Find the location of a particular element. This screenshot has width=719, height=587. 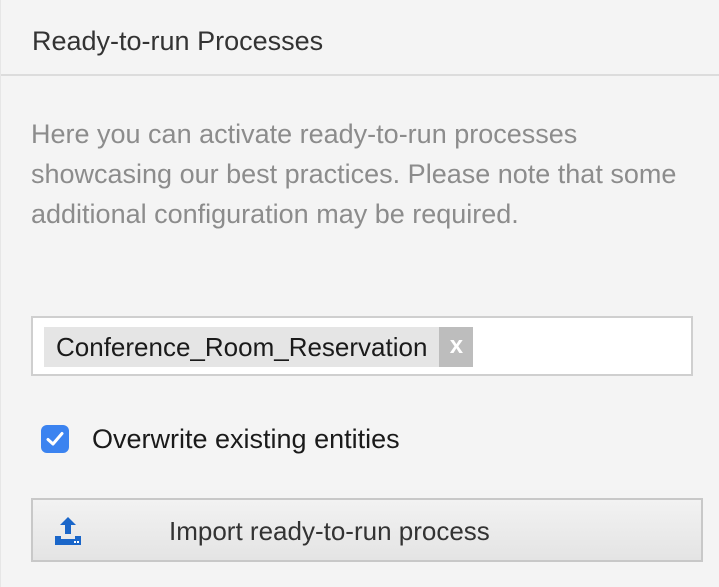

overwrite-option: Overwrite existing entities is located at coordinates (220, 439).